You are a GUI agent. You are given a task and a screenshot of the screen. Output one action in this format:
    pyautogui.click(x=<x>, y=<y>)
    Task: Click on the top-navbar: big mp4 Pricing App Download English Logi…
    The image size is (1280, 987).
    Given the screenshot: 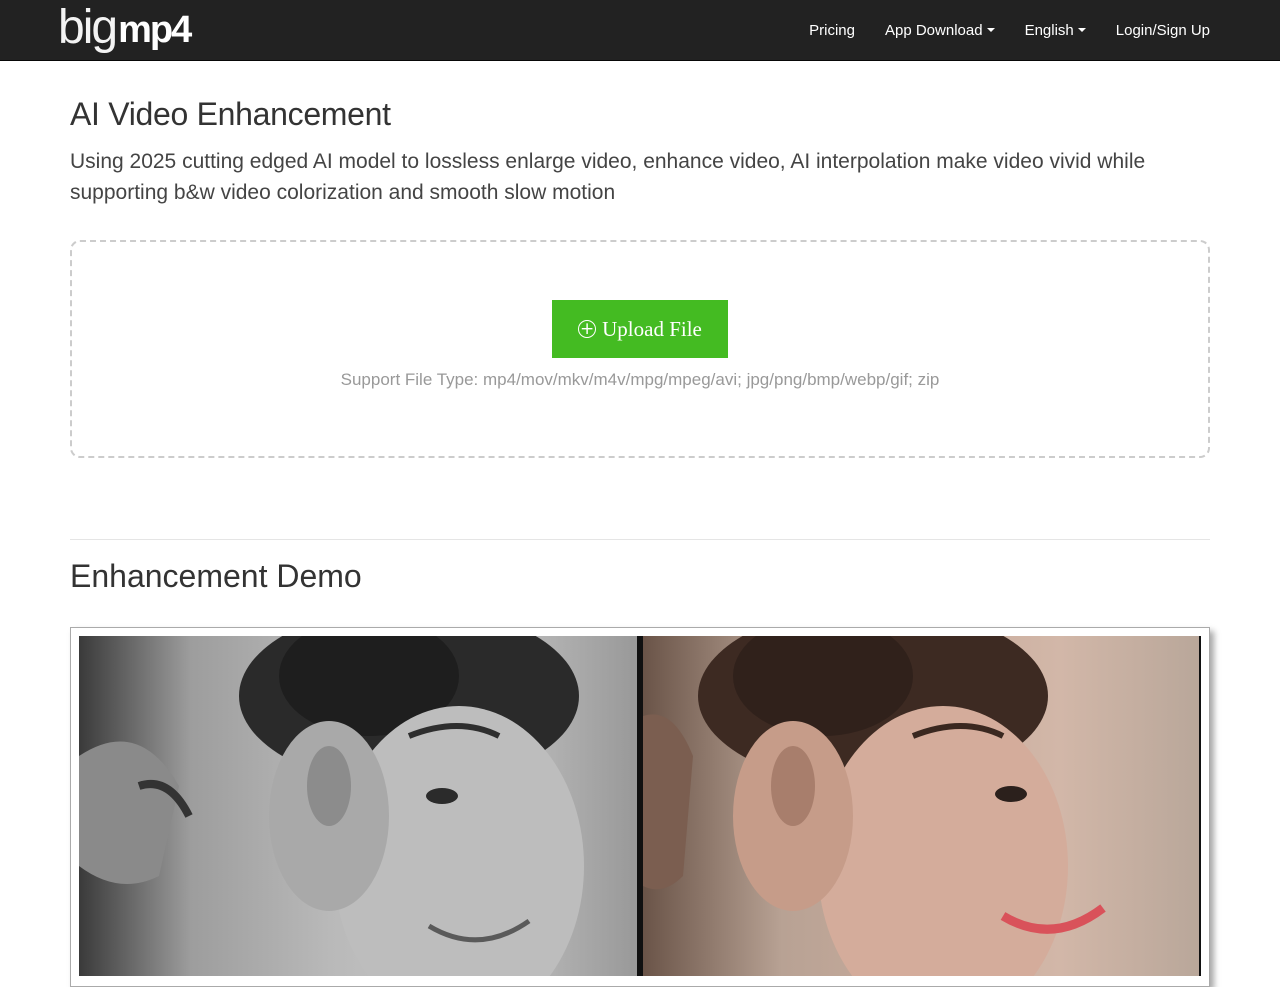 What is the action you would take?
    pyautogui.click(x=640, y=30)
    